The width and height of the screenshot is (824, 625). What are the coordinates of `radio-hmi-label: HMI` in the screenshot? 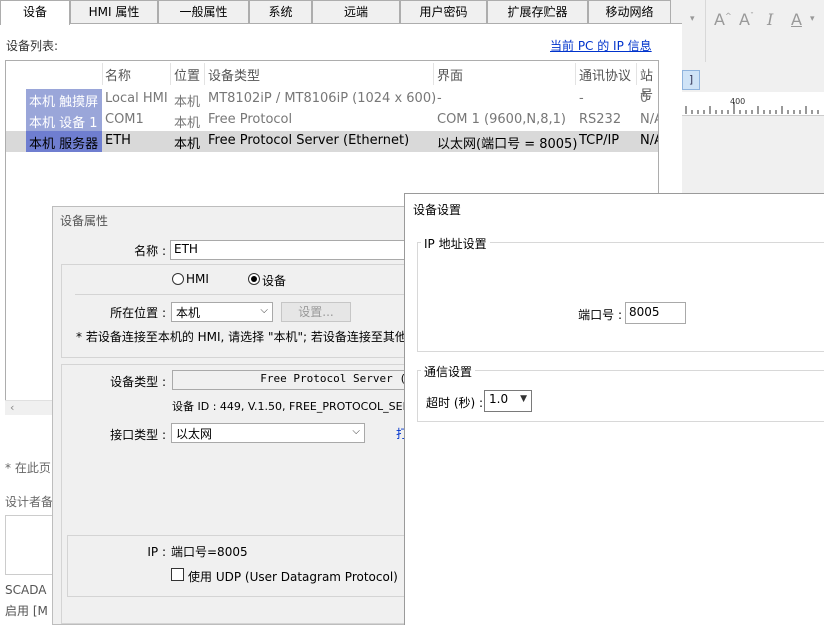 It's located at (197, 279).